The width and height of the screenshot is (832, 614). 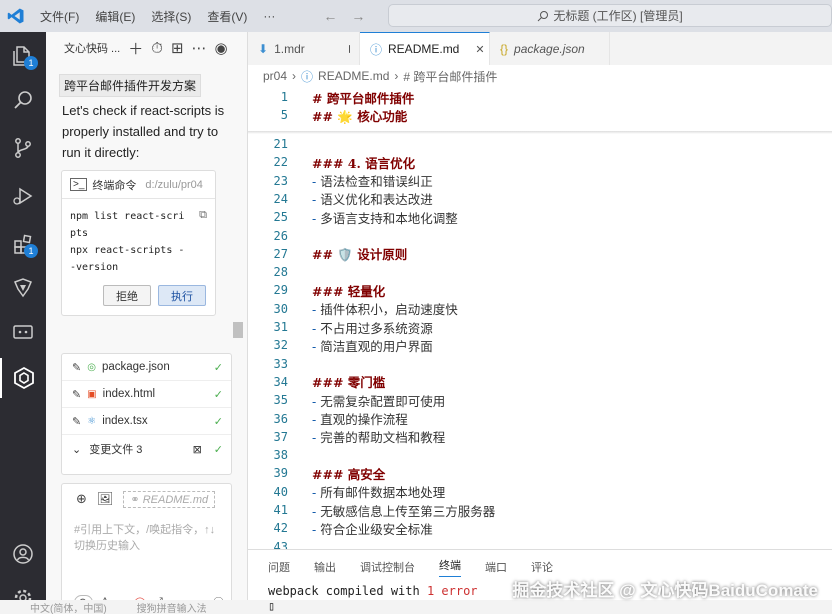 What do you see at coordinates (146, 394) in the screenshot?
I see `file-row-index-html: ✎ ▣ index.html ✓` at bounding box center [146, 394].